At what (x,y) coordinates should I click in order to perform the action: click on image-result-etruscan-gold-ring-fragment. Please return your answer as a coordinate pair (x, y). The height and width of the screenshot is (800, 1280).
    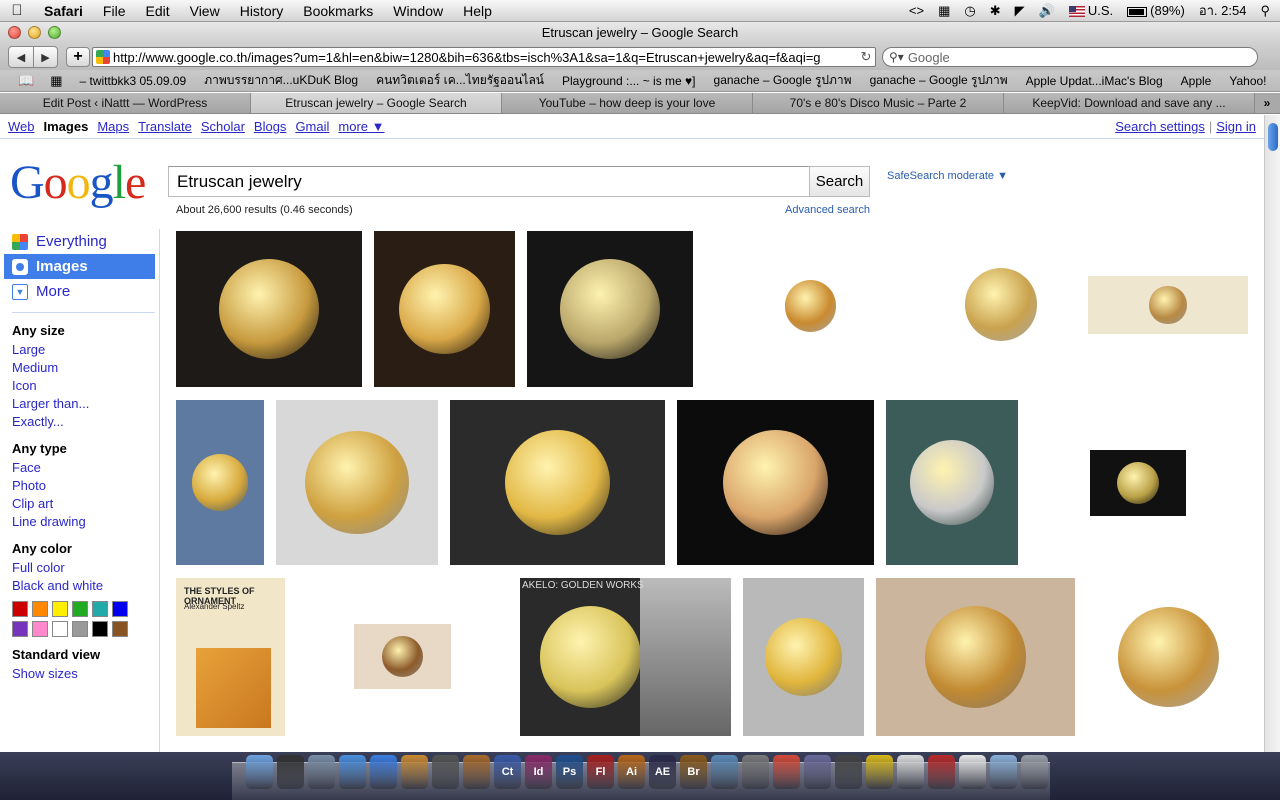
    Looking at the image, I should click on (357, 482).